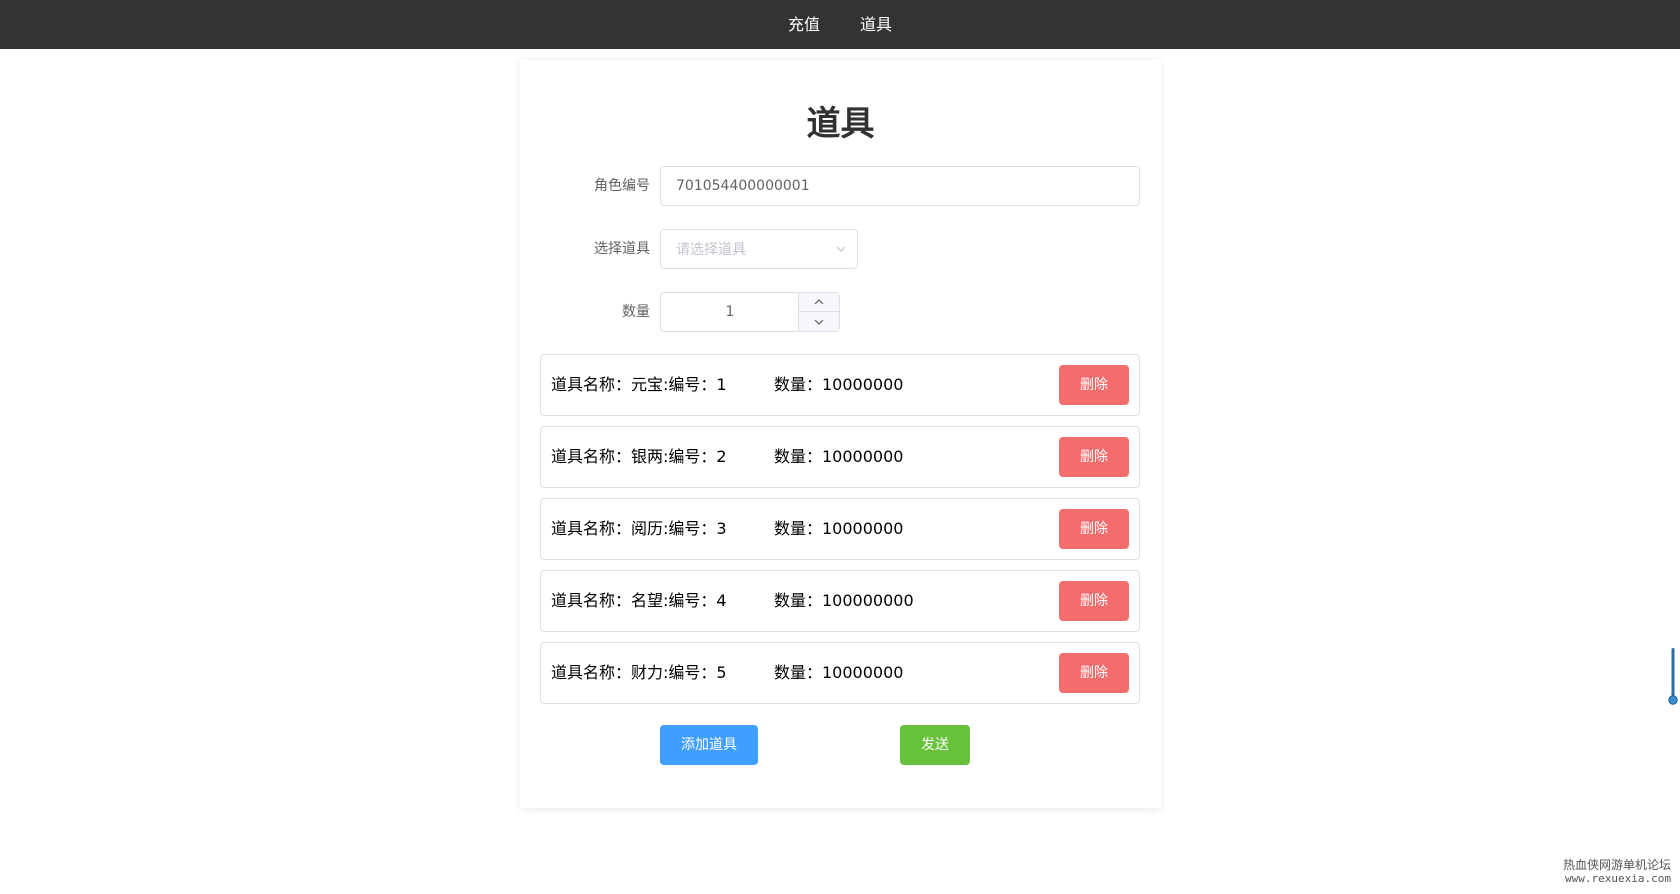 This screenshot has height=894, width=1680. I want to click on send-button: 发送, so click(935, 745).